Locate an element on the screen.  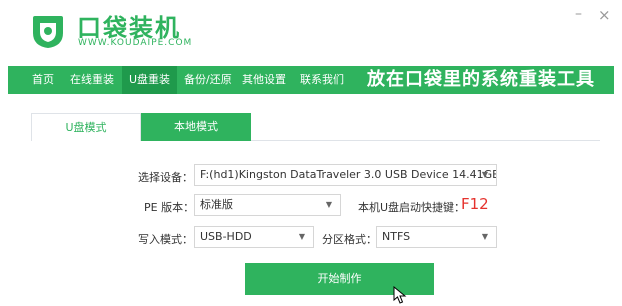
nav-home: 首页 is located at coordinates (43, 80).